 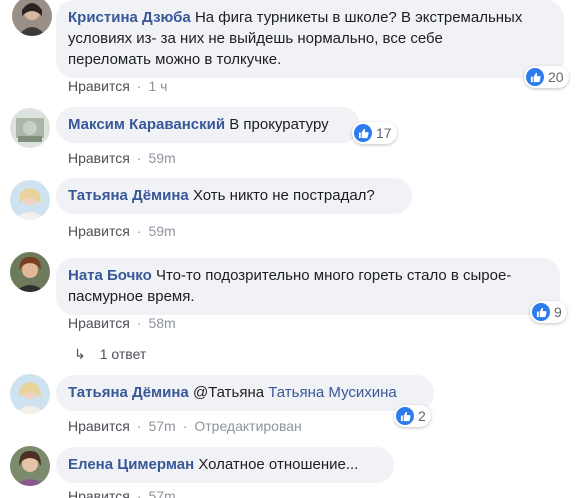 What do you see at coordinates (175, 59) in the screenshot?
I see `comment-text: переломать можно в толкучке.` at bounding box center [175, 59].